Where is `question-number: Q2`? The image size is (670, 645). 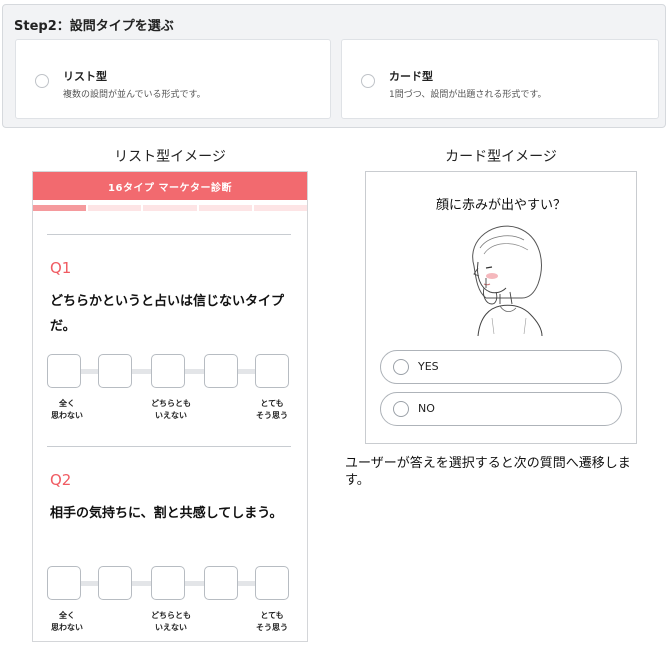 question-number: Q2 is located at coordinates (61, 480).